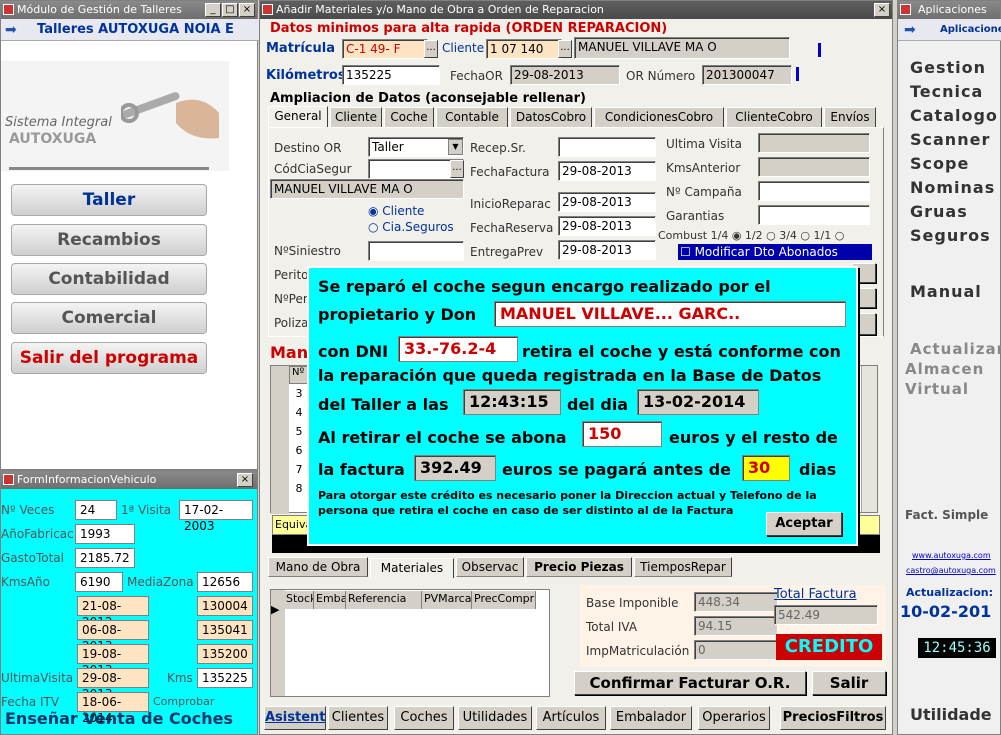 The image size is (1001, 735). What do you see at coordinates (455, 147) in the screenshot?
I see `chevron-down-icon: ▼` at bounding box center [455, 147].